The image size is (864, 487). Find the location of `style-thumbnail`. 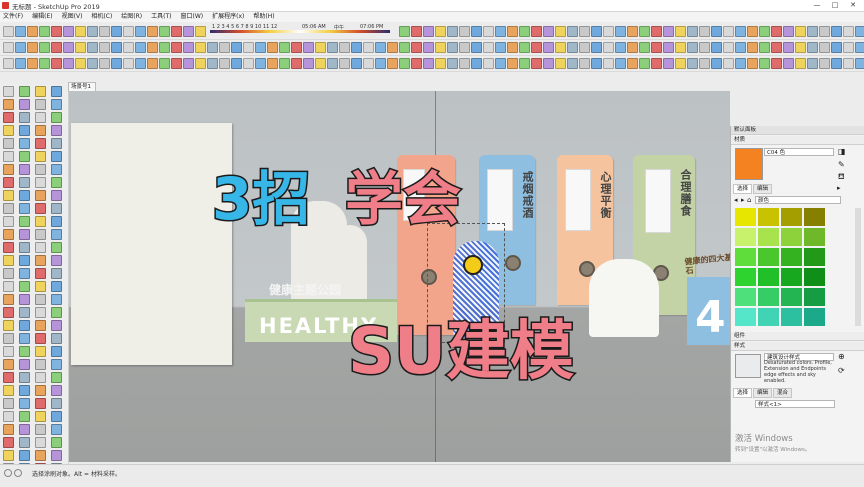

style-thumbnail is located at coordinates (748, 366).